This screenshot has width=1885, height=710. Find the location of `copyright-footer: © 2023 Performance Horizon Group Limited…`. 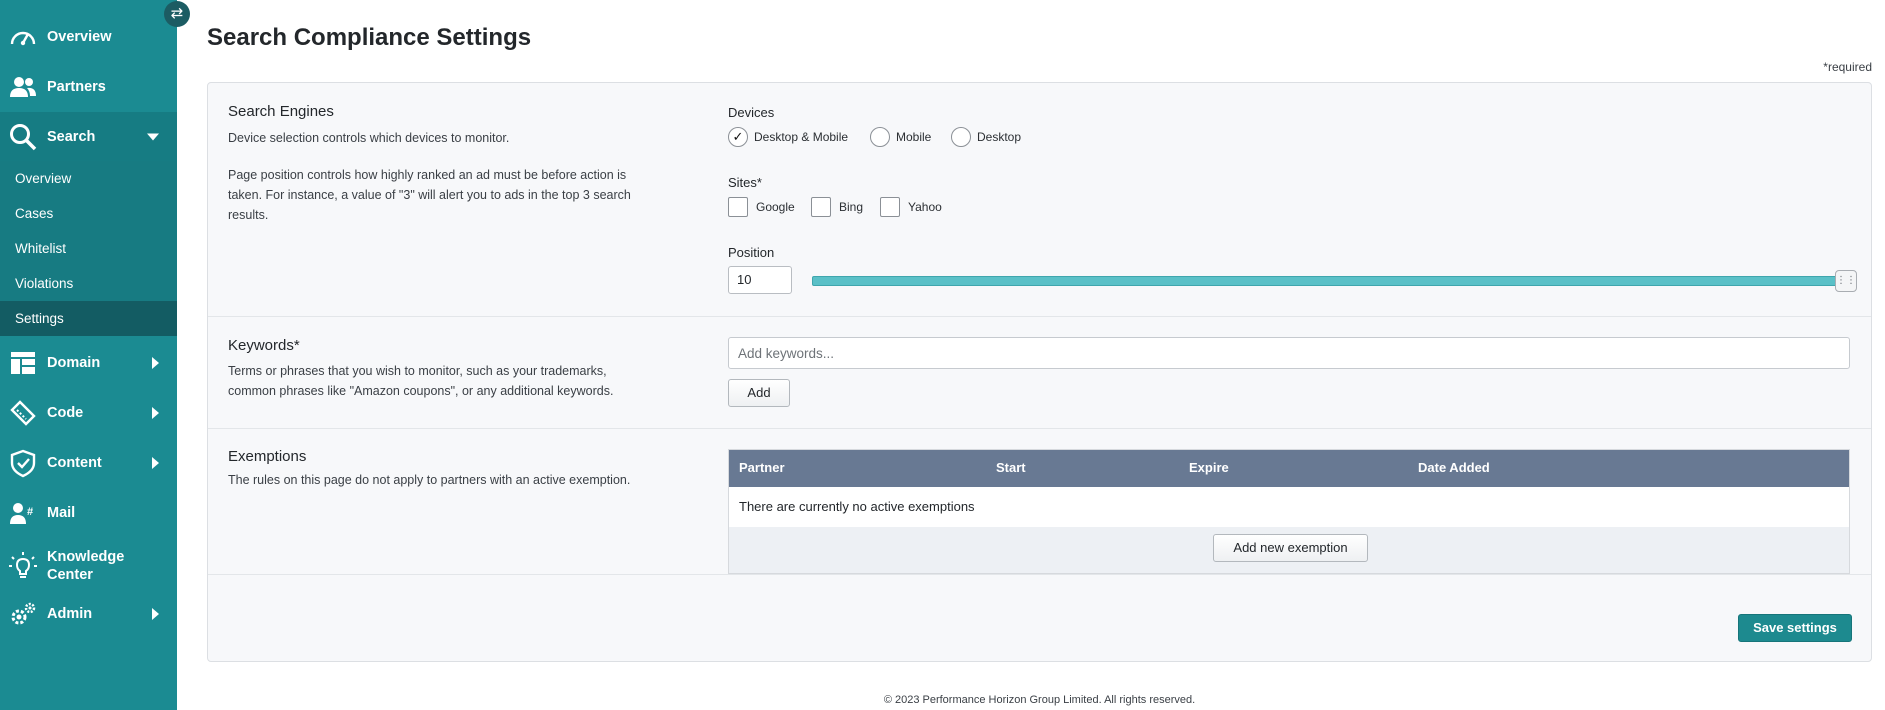

copyright-footer: © 2023 Performance Horizon Group Limited… is located at coordinates (1039, 700).